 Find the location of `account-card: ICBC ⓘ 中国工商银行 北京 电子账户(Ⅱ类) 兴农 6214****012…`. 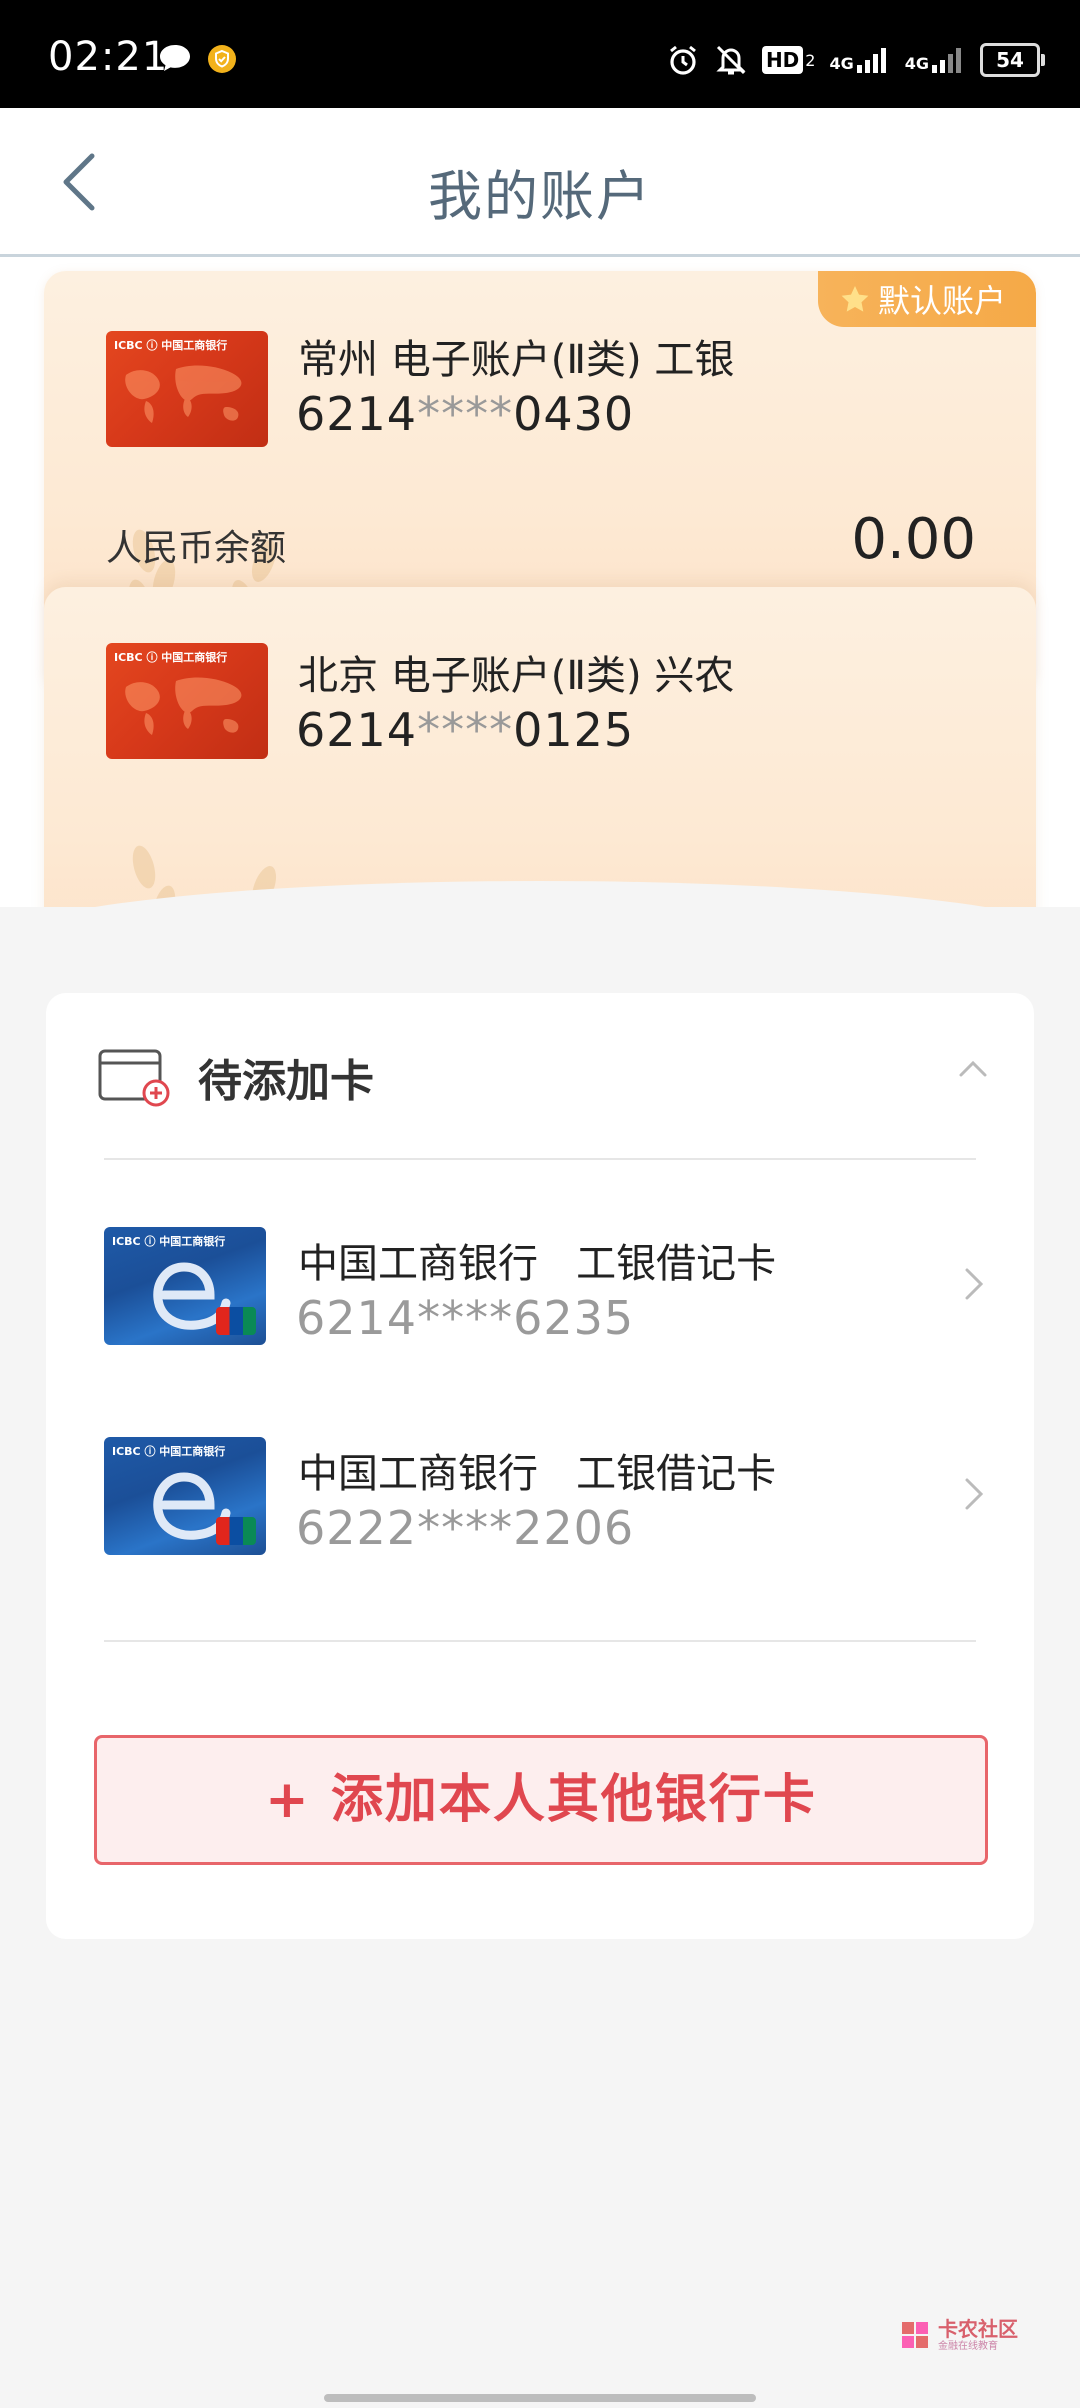

account-card: ICBC ⓘ 中国工商银行 北京 电子账户(Ⅱ类) 兴农 6214****012… is located at coordinates (540, 747).